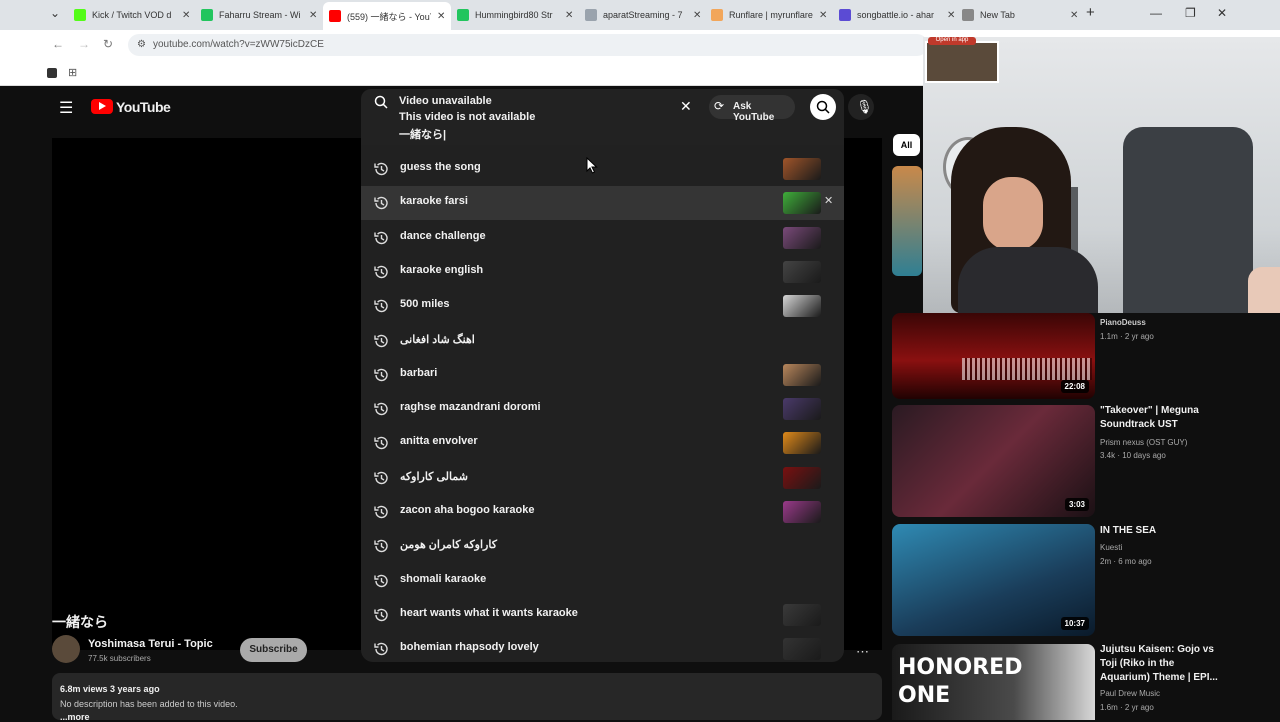 The width and height of the screenshot is (1280, 722). I want to click on tab-favicon-icon, so click(717, 15).